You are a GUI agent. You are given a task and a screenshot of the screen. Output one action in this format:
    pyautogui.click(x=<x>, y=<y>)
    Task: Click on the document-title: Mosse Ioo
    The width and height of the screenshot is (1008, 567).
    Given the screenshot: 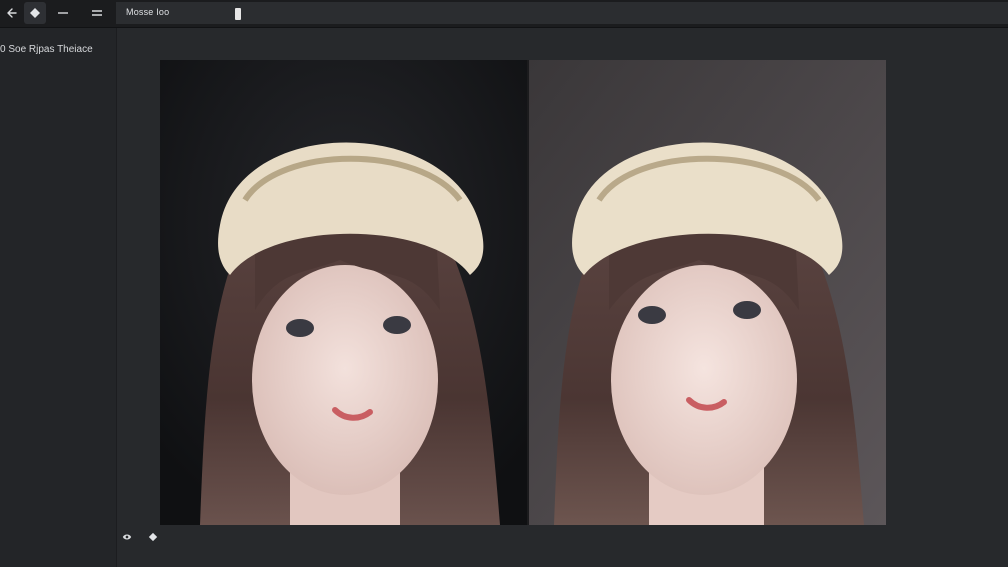 What is the action you would take?
    pyautogui.click(x=148, y=12)
    